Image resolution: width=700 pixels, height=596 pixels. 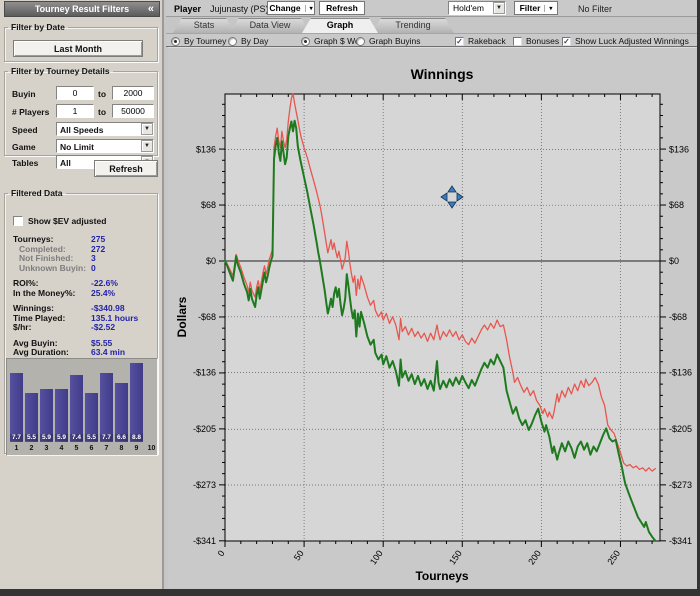 I want to click on show-ev-adjusted-checkbox, so click(x=18, y=221).